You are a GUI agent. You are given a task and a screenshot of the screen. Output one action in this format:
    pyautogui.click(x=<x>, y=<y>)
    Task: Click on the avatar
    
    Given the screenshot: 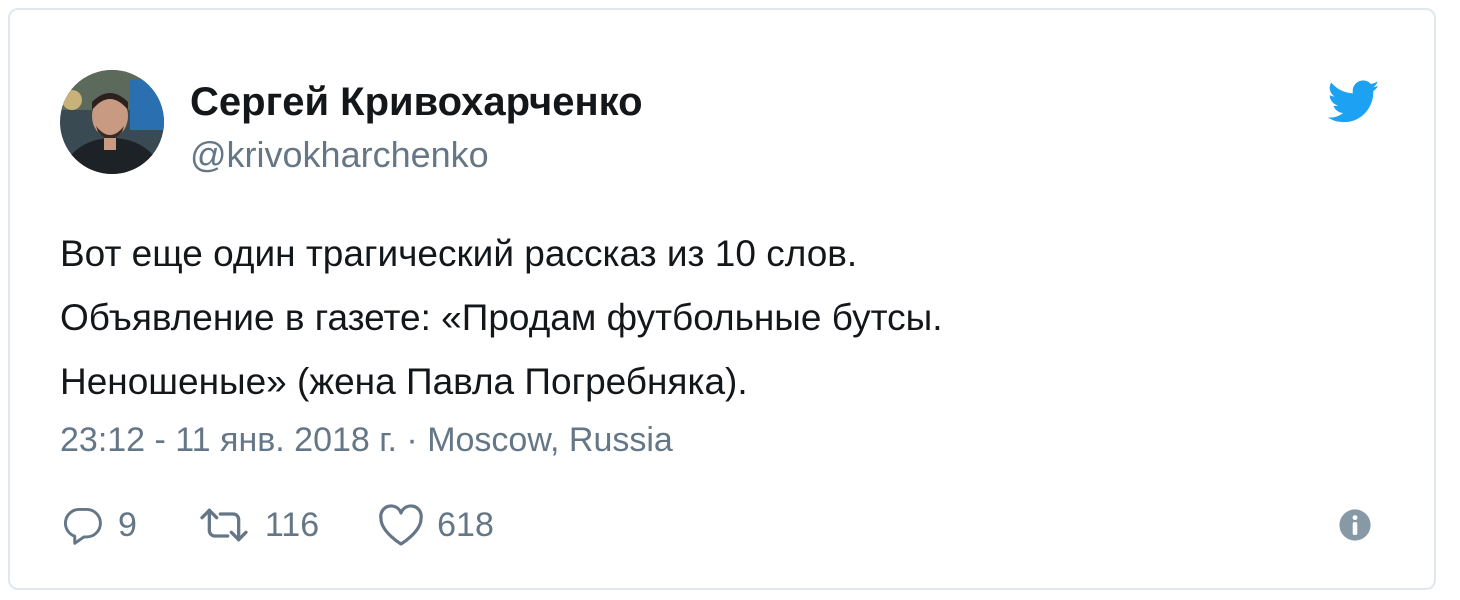 What is the action you would take?
    pyautogui.click(x=112, y=122)
    